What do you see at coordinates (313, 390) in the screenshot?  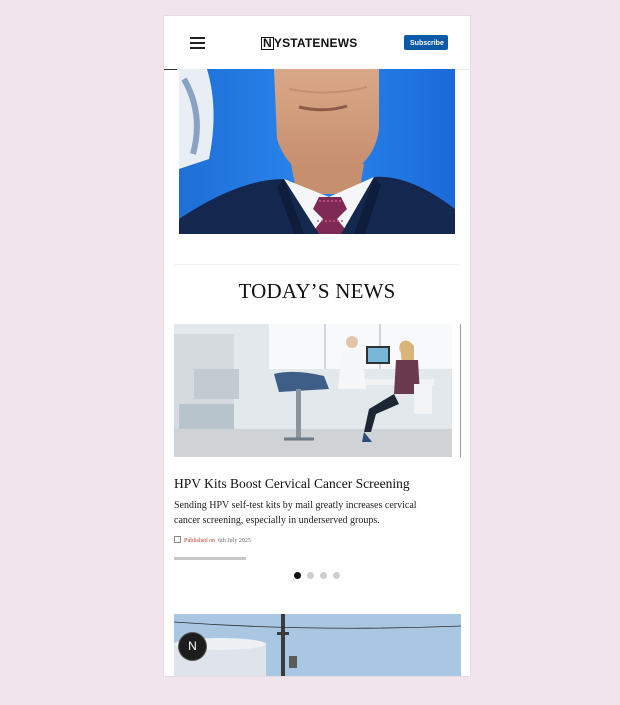 I see `news-card-image` at bounding box center [313, 390].